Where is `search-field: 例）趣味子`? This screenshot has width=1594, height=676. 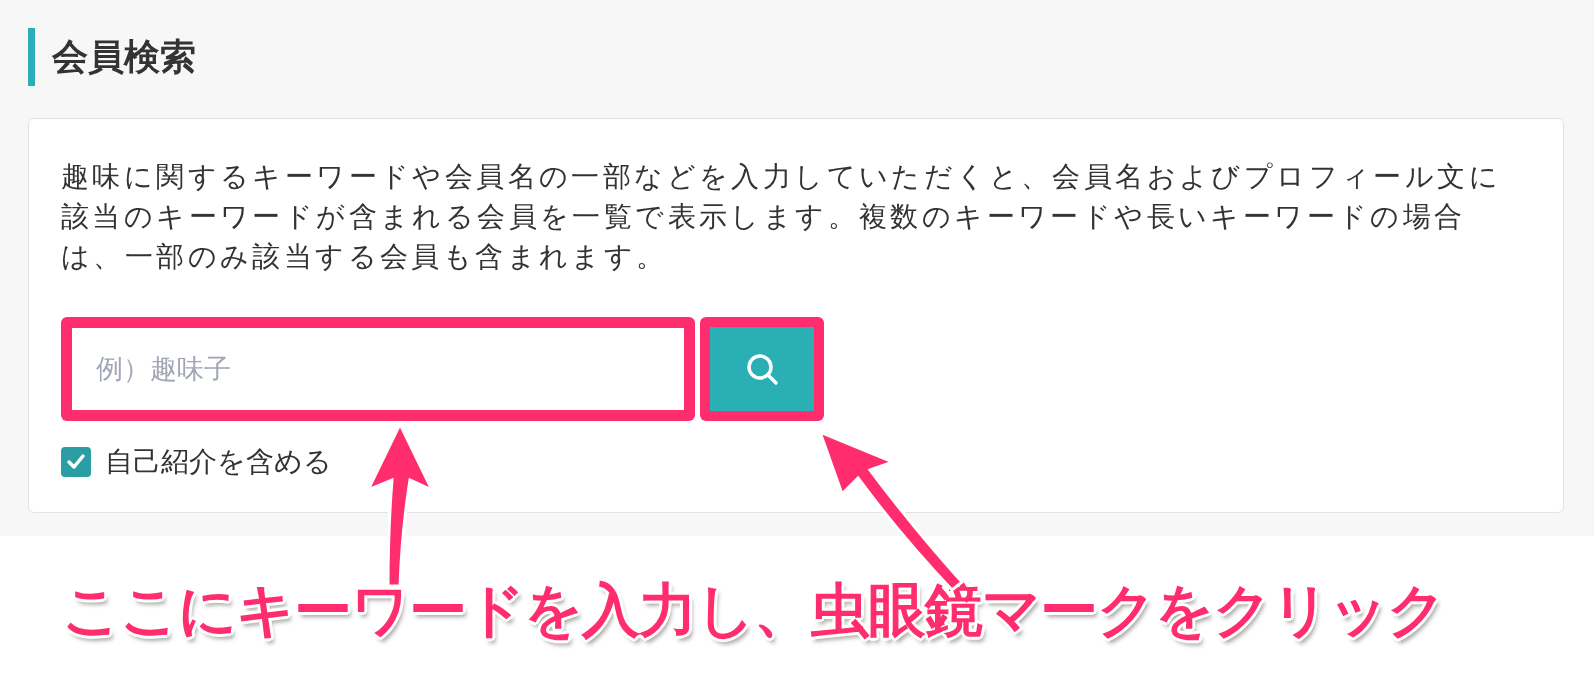
search-field: 例）趣味子 is located at coordinates (378, 369).